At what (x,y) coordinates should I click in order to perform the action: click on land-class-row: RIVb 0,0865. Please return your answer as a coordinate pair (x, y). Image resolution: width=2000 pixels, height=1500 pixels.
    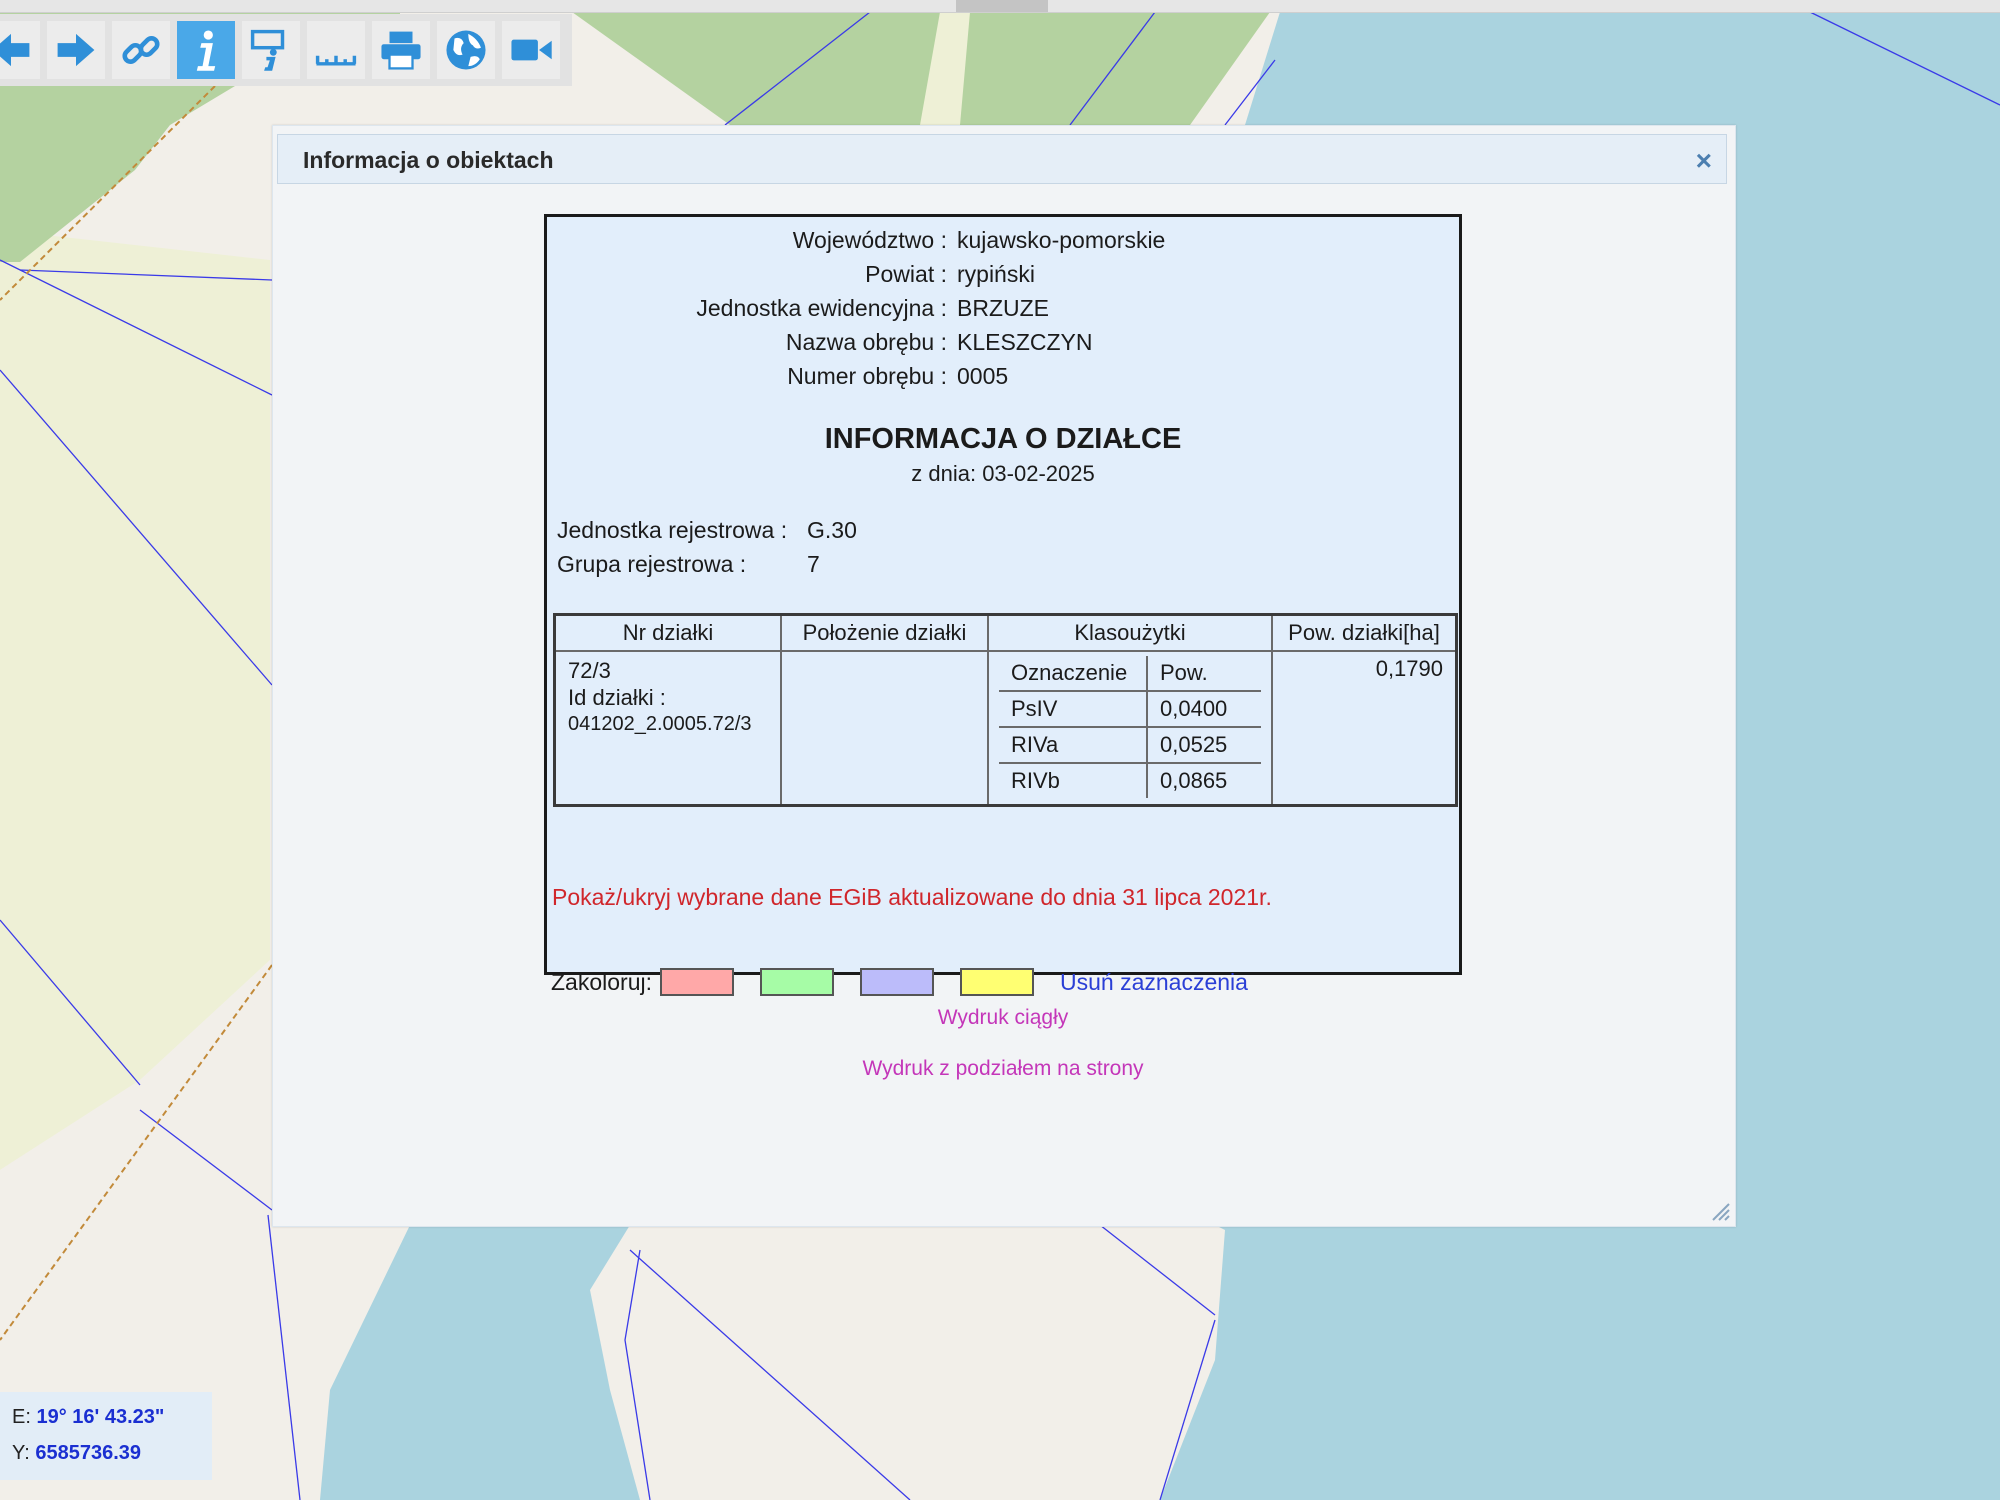
    Looking at the image, I should click on (1130, 780).